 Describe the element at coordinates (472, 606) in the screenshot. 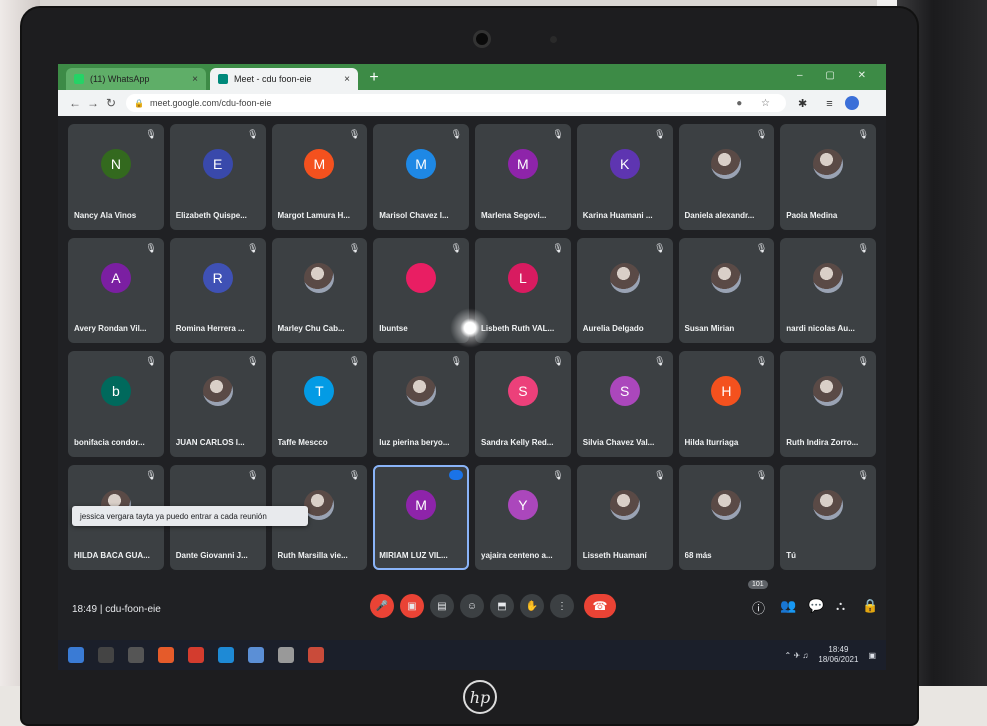

I see `reactions-button: ☺` at that location.